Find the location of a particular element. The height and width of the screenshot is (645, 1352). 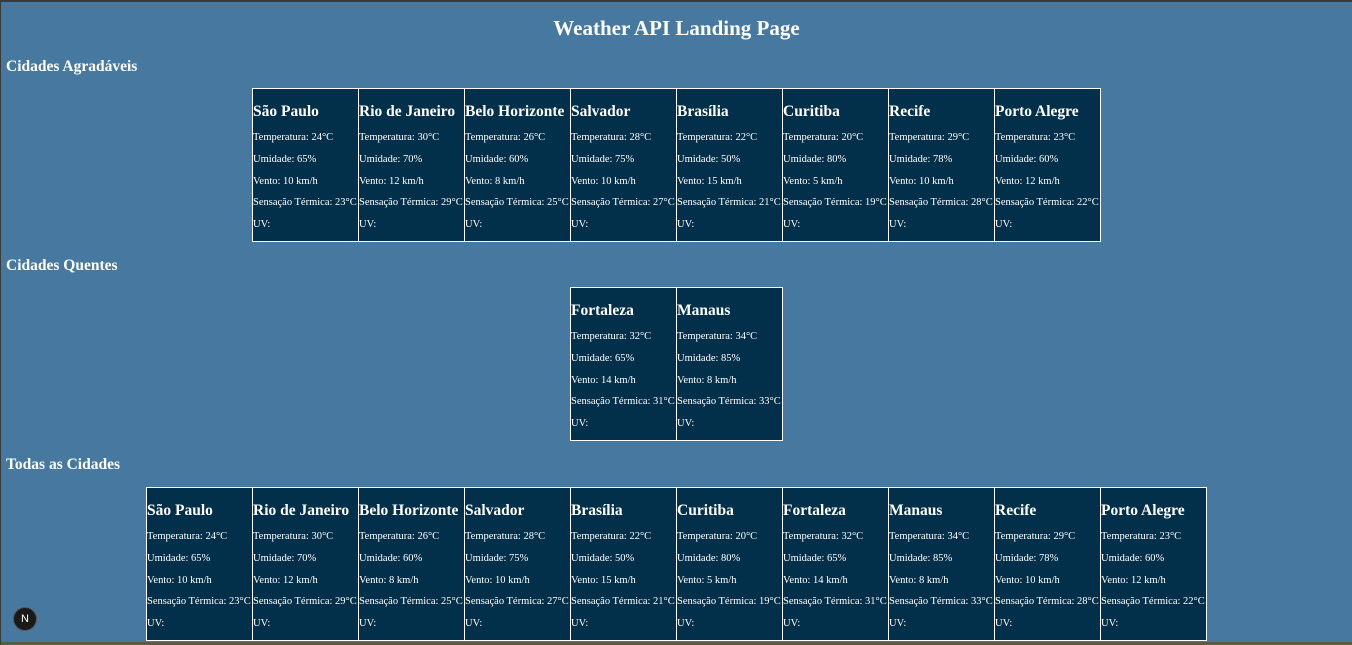

city-name: Porto Alegre is located at coordinates (1143, 510).